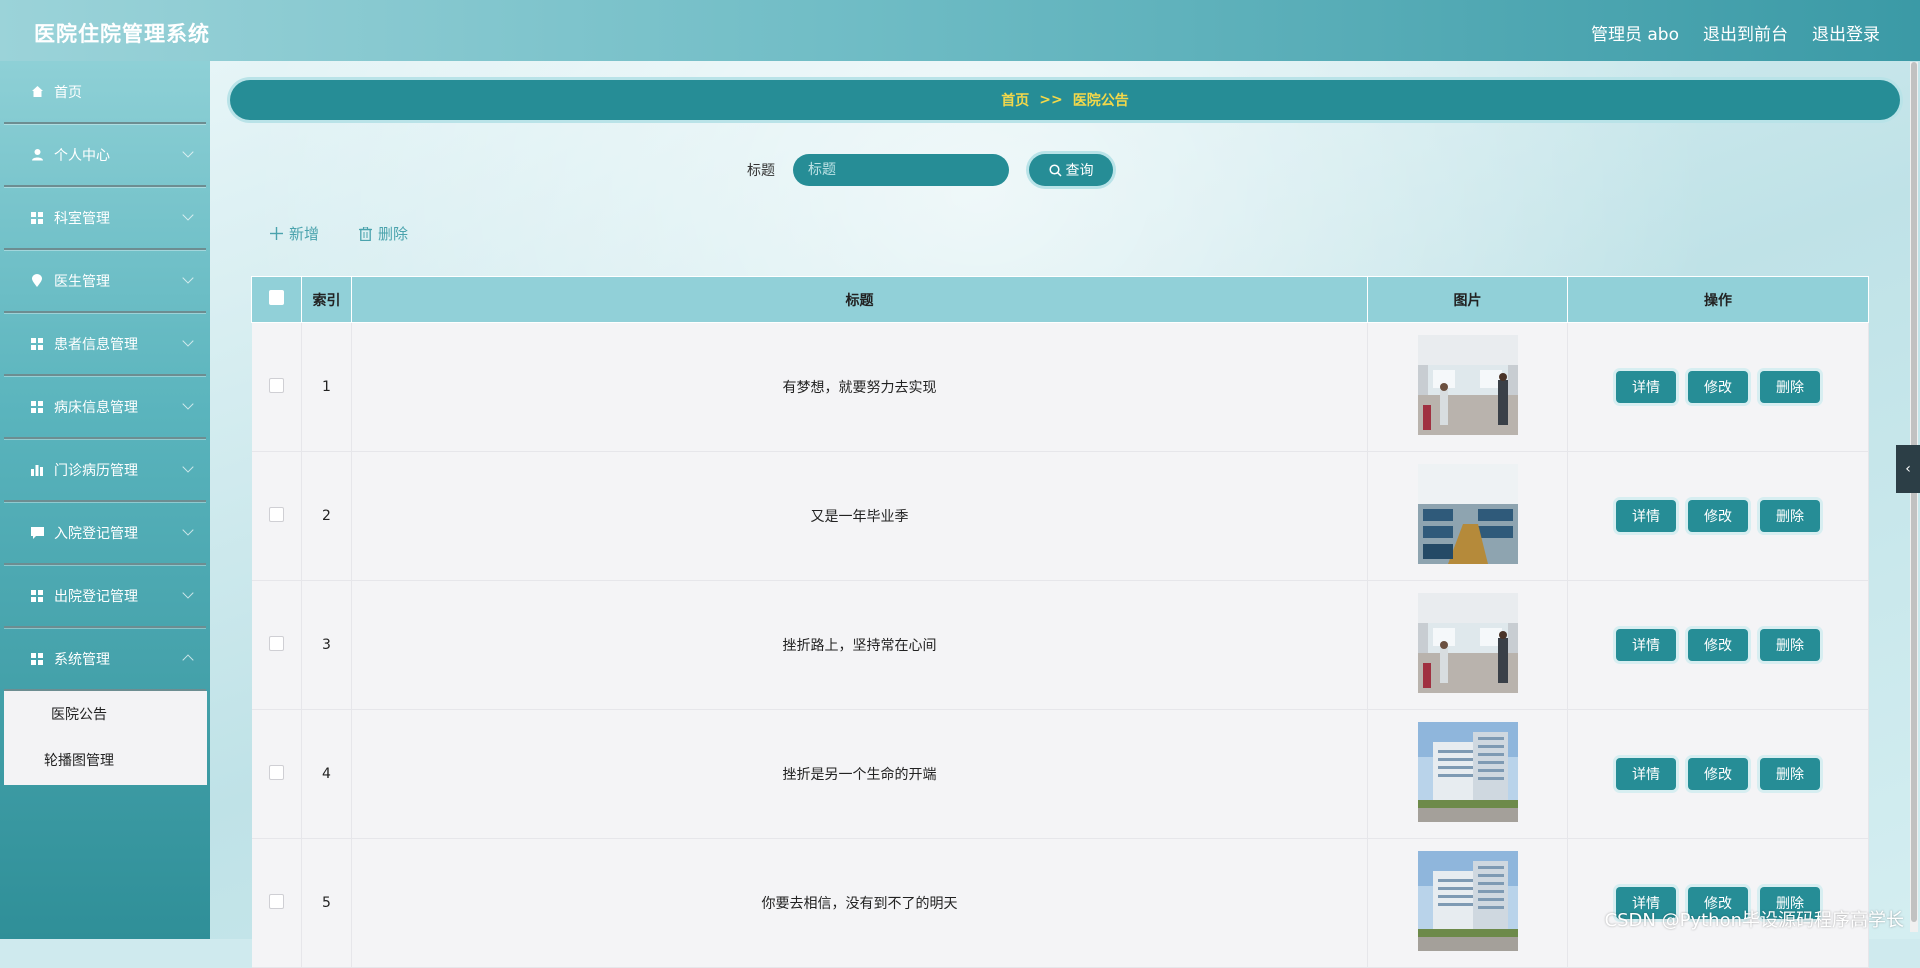 Image resolution: width=1920 pixels, height=968 pixels. I want to click on sidebar-item-department: 科室管理, so click(105, 218).